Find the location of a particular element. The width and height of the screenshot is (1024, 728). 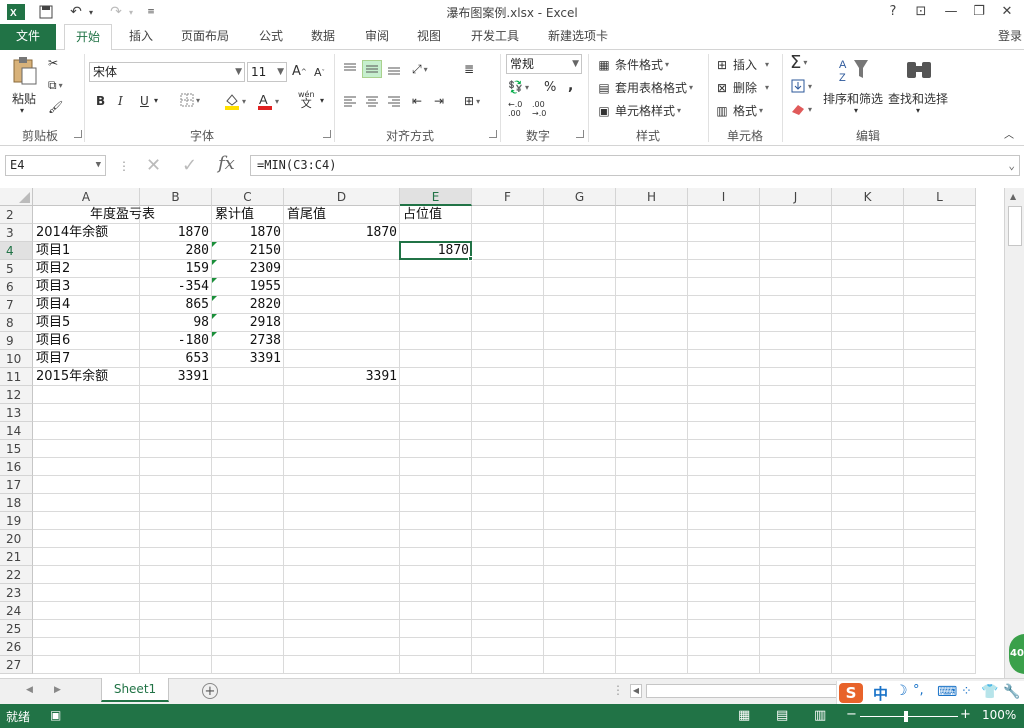

tab-file: 文件 is located at coordinates (28, 37).